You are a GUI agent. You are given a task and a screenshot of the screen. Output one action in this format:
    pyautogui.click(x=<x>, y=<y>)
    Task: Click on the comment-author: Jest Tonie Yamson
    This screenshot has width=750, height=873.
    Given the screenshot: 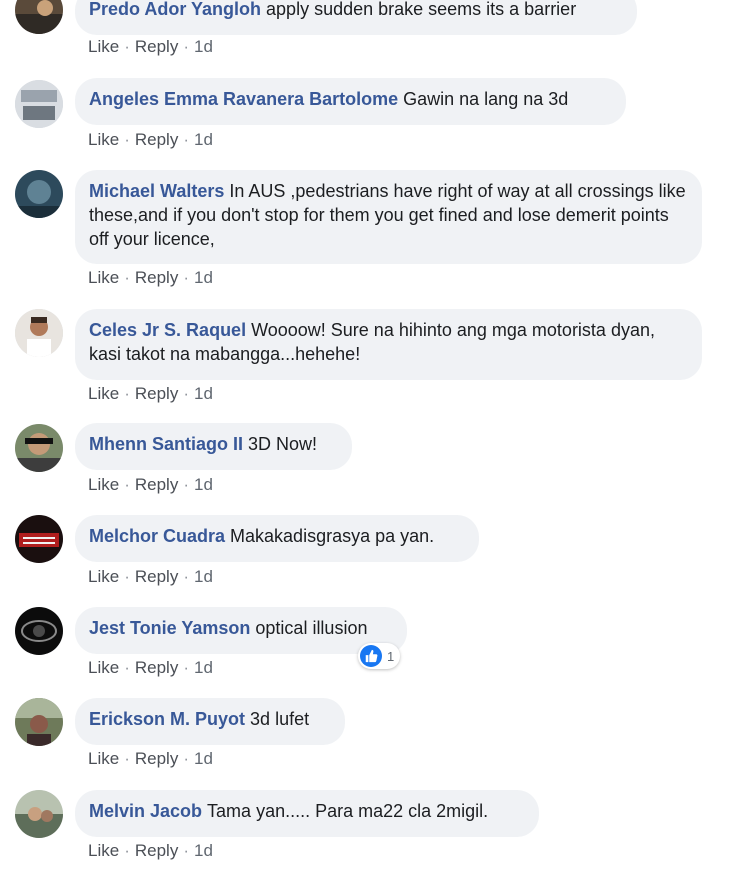 What is the action you would take?
    pyautogui.click(x=169, y=628)
    